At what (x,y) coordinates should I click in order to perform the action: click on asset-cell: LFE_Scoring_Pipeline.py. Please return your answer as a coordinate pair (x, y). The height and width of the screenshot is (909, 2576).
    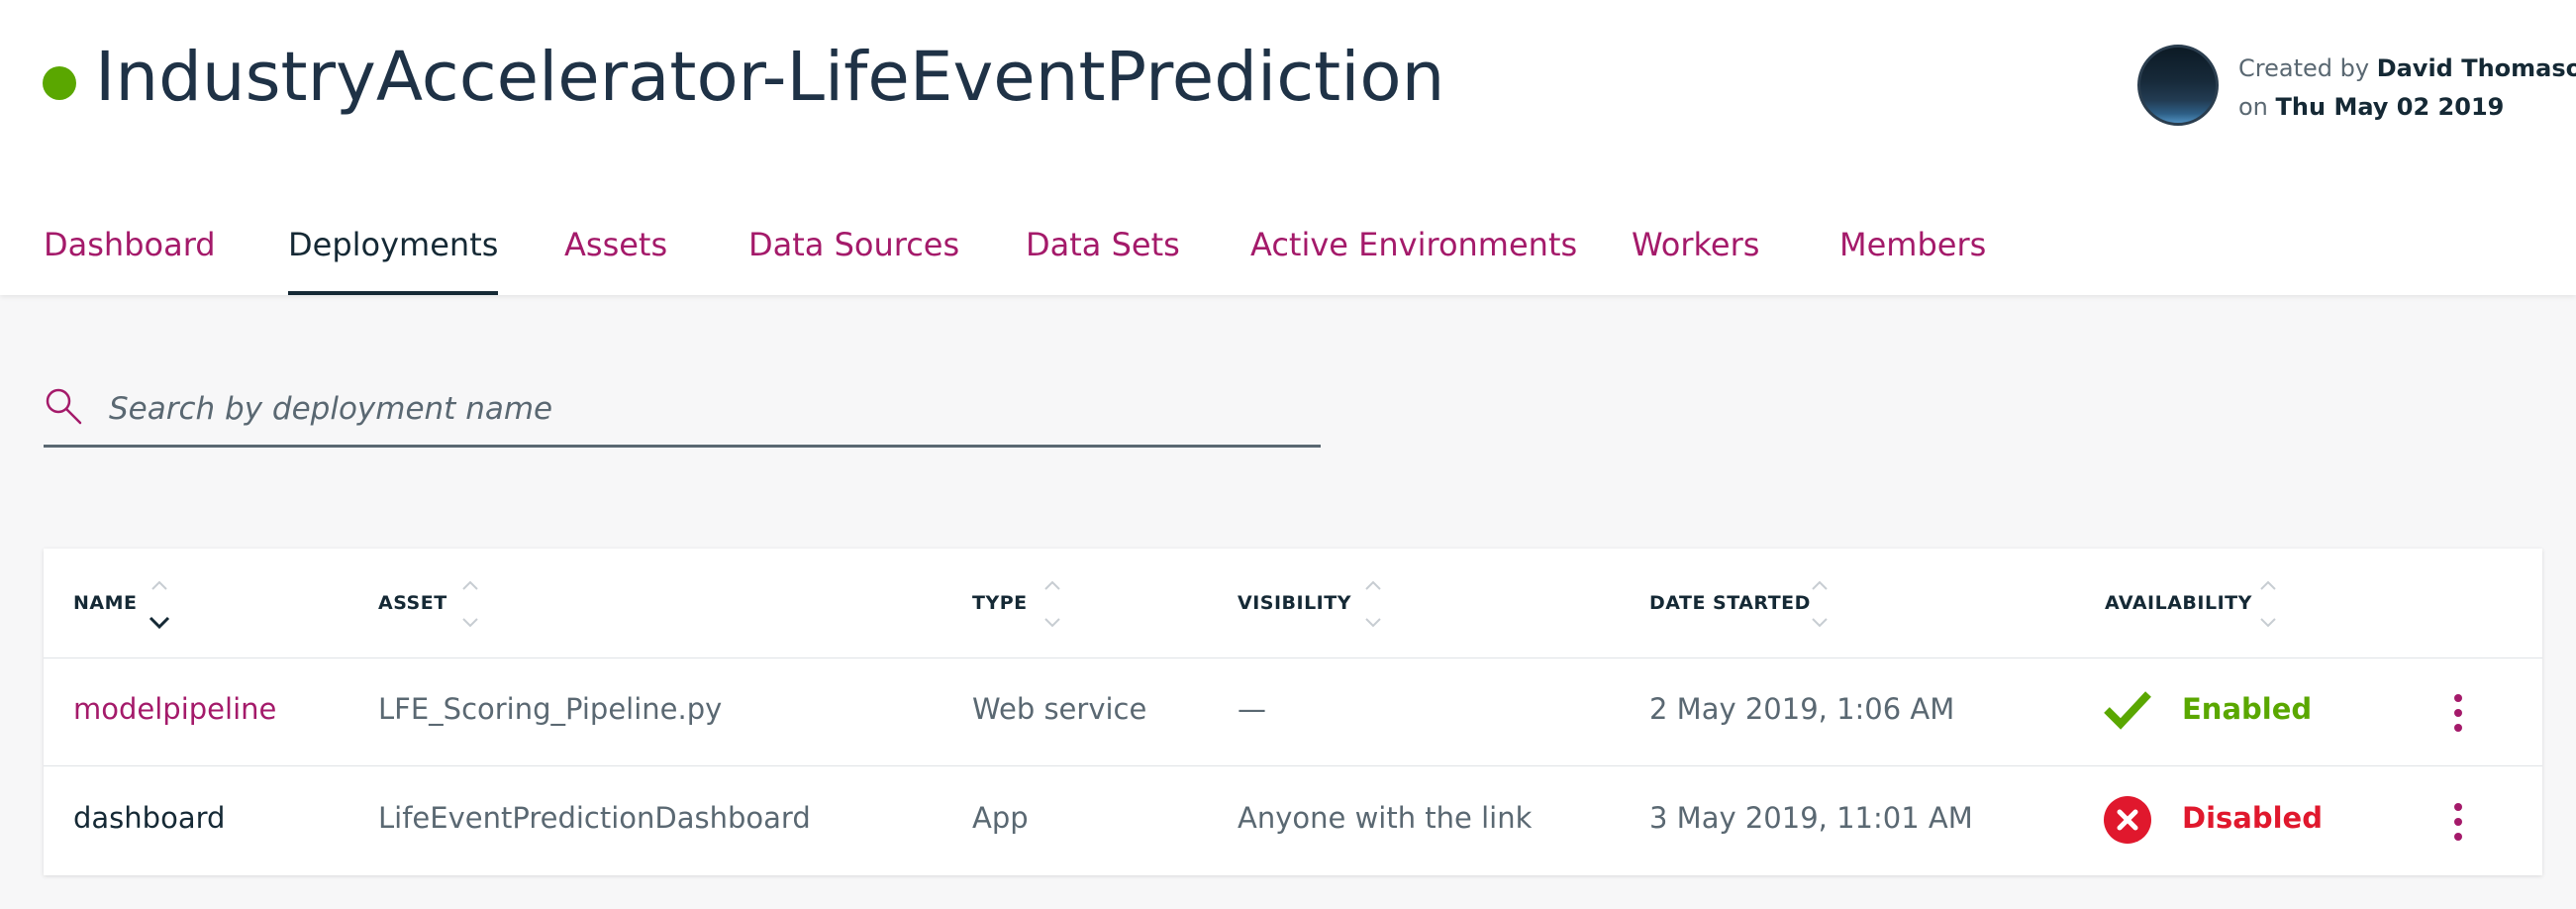
    Looking at the image, I should click on (551, 709).